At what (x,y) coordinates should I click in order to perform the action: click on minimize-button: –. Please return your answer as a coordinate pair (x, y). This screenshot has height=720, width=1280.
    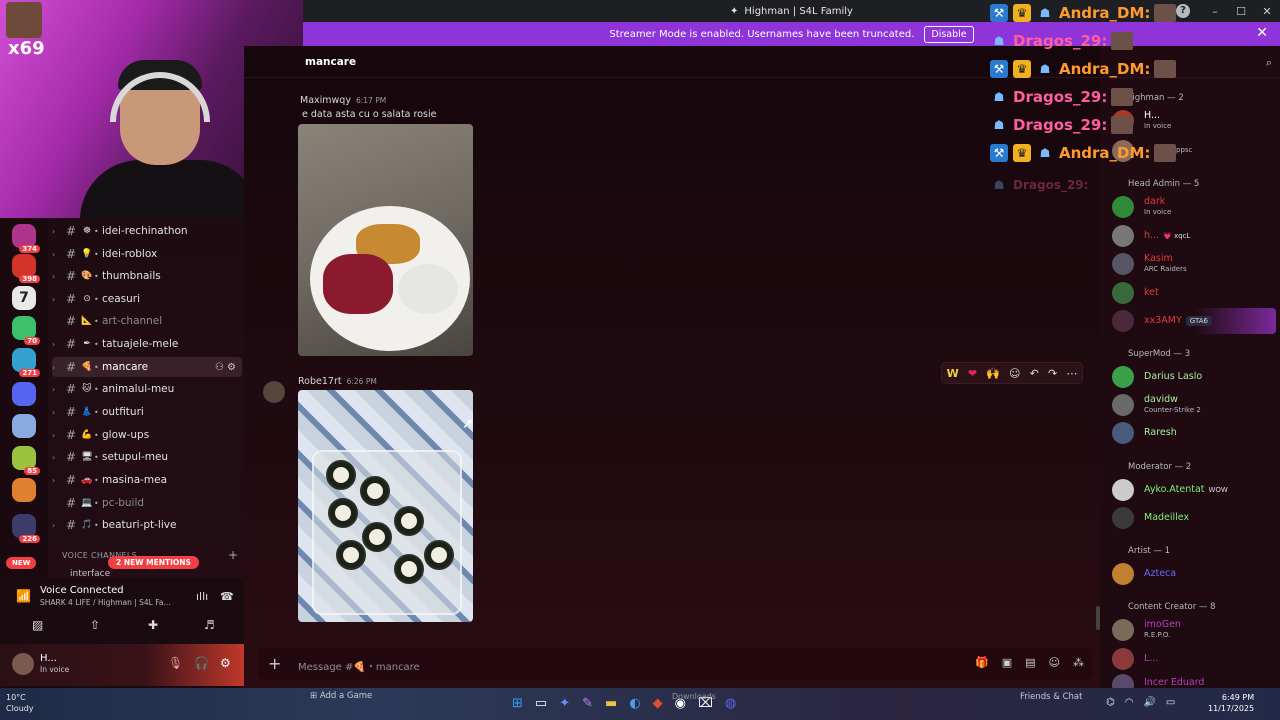
    Looking at the image, I should click on (1215, 11).